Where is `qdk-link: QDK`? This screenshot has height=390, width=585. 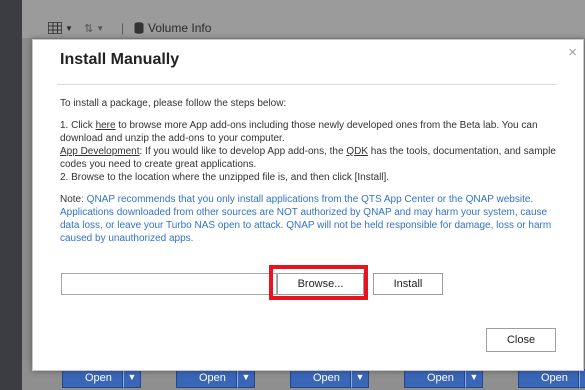
qdk-link: QDK is located at coordinates (357, 151).